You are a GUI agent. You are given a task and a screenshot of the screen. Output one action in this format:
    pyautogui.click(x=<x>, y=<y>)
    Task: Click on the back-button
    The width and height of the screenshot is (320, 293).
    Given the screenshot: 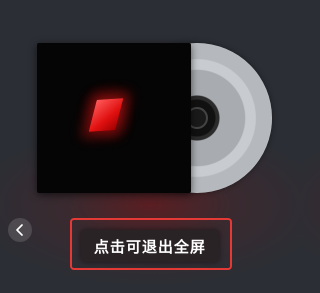 What is the action you would take?
    pyautogui.click(x=20, y=230)
    